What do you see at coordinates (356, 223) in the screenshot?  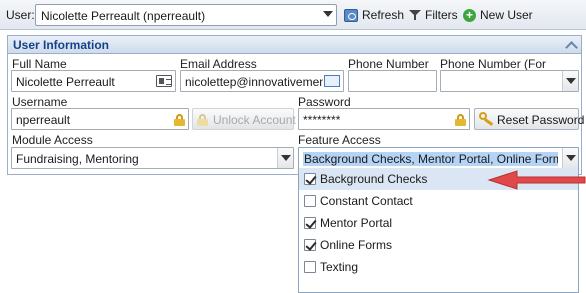 I see `option-label: Mentor Portal` at bounding box center [356, 223].